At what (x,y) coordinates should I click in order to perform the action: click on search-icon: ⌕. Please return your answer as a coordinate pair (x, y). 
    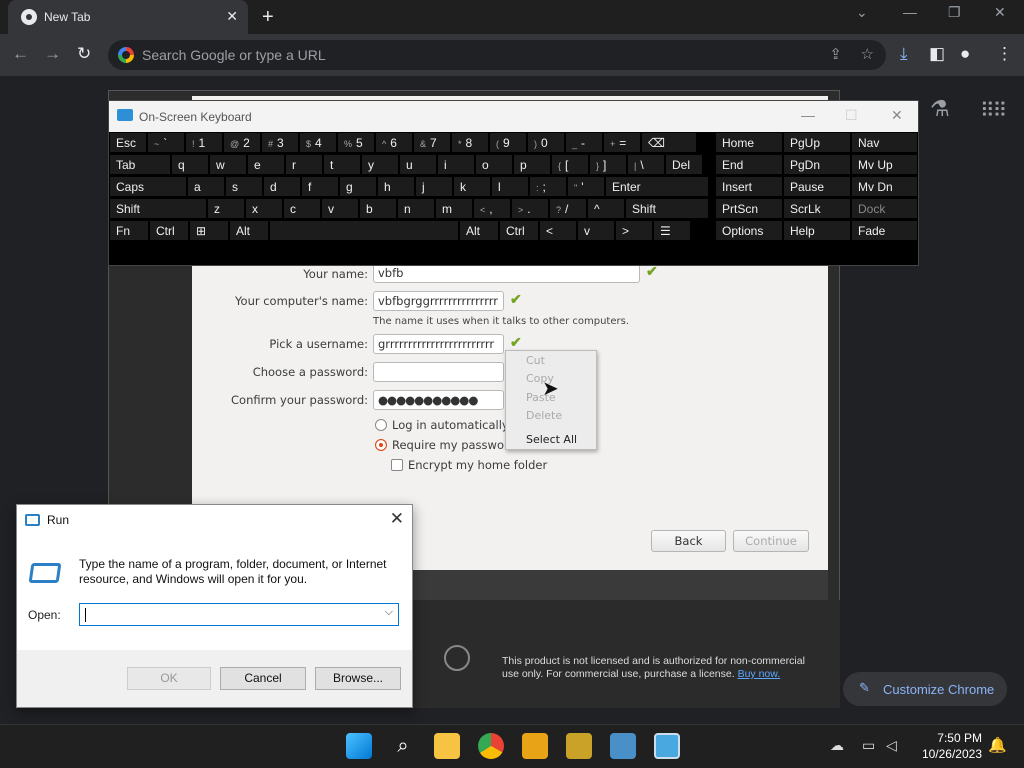
    Looking at the image, I should click on (403, 746).